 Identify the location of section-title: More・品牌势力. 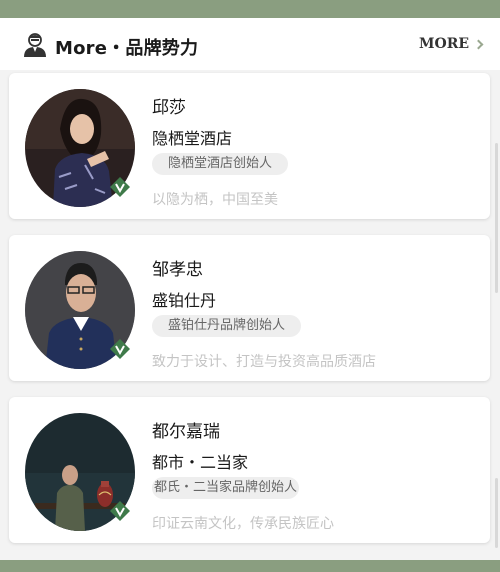
(127, 48).